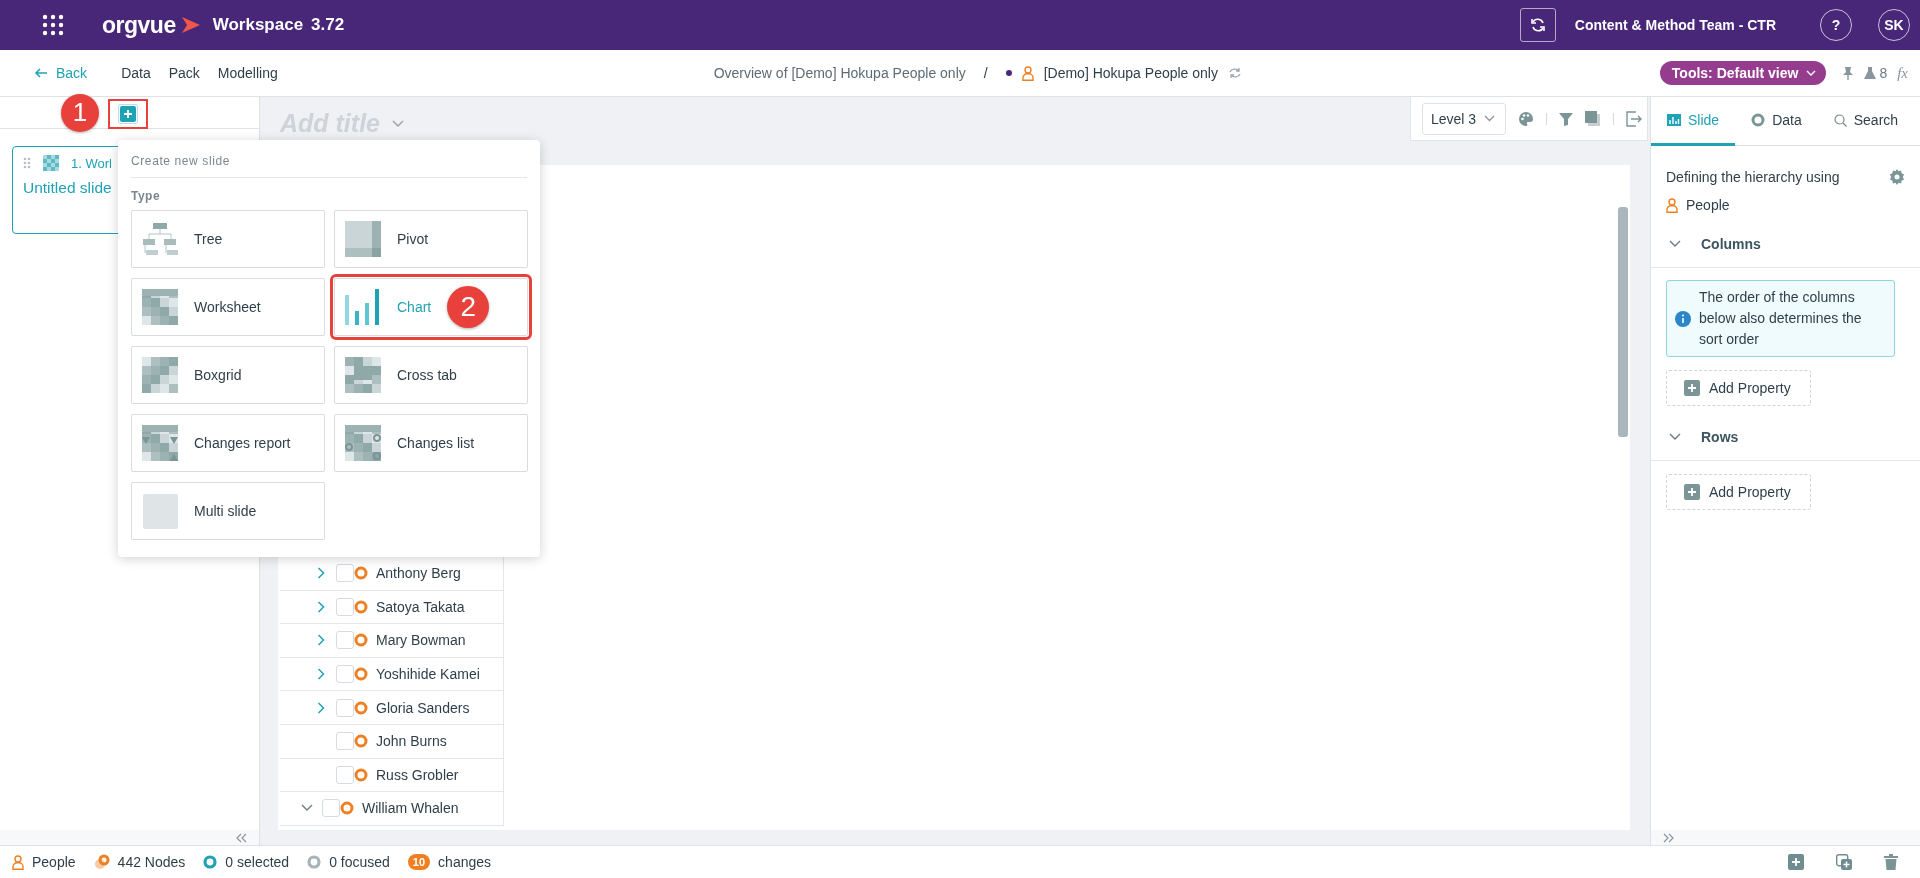 The width and height of the screenshot is (1920, 878). What do you see at coordinates (257, 862) in the screenshot?
I see `status-label: 0 selected` at bounding box center [257, 862].